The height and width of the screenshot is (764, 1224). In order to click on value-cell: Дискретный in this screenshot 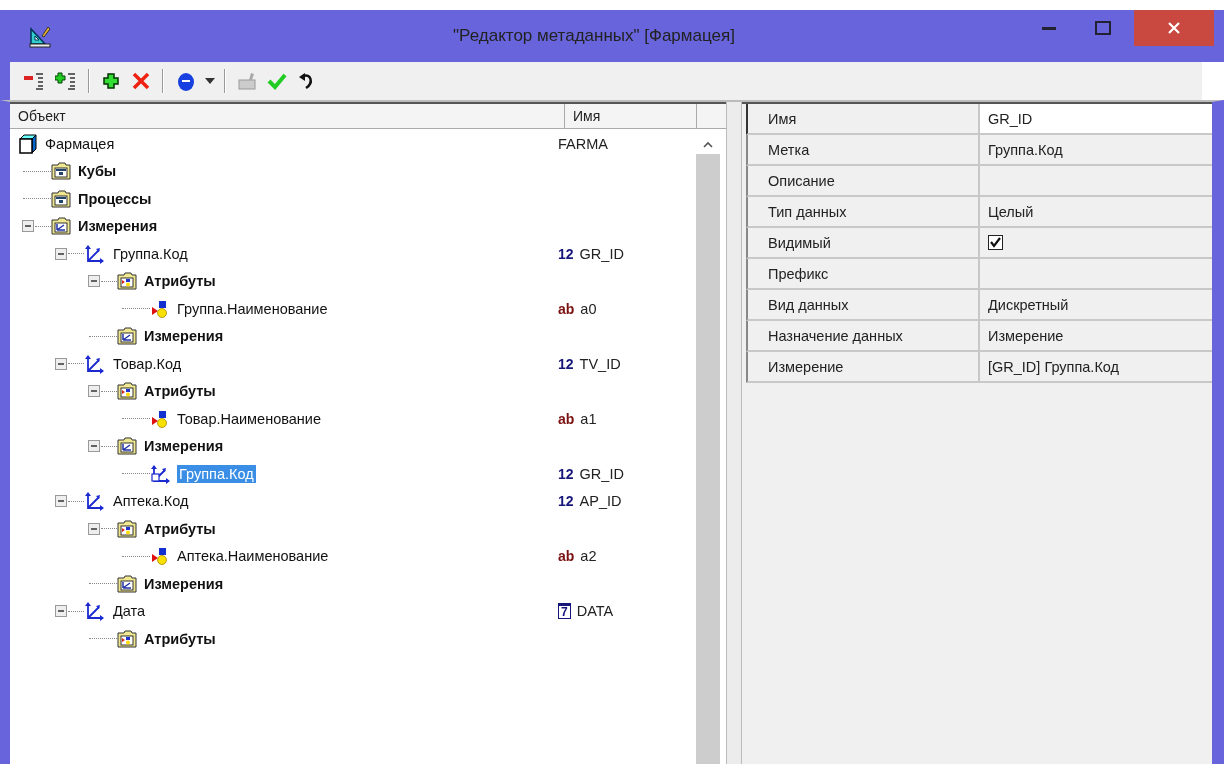, I will do `click(1096, 304)`.